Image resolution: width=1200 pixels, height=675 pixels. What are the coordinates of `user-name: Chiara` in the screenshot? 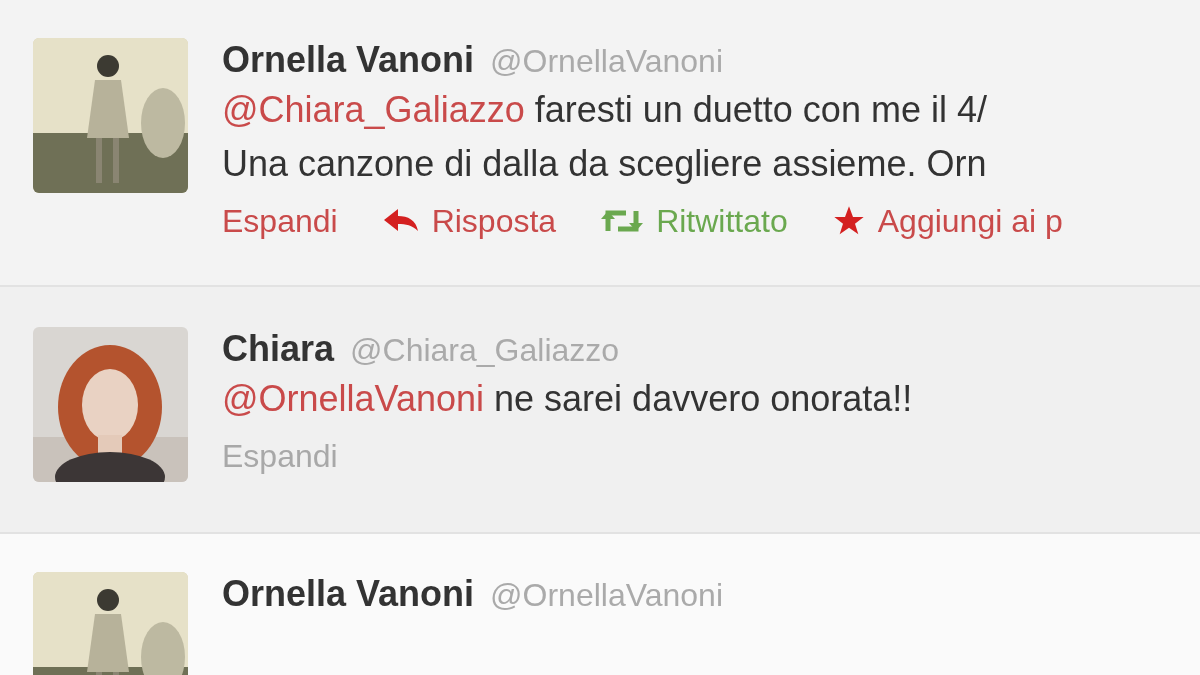 It's located at (278, 349).